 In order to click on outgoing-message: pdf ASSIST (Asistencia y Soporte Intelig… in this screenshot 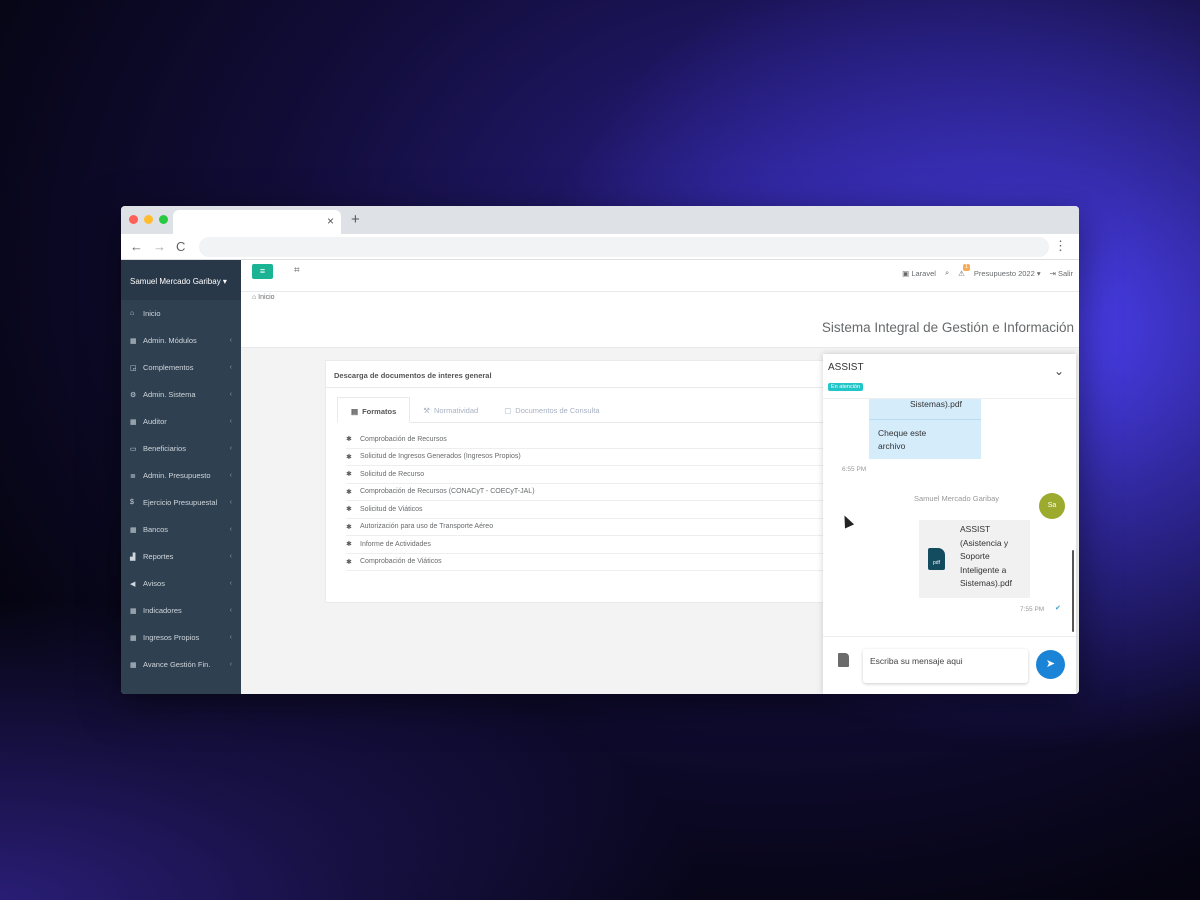, I will do `click(974, 559)`.